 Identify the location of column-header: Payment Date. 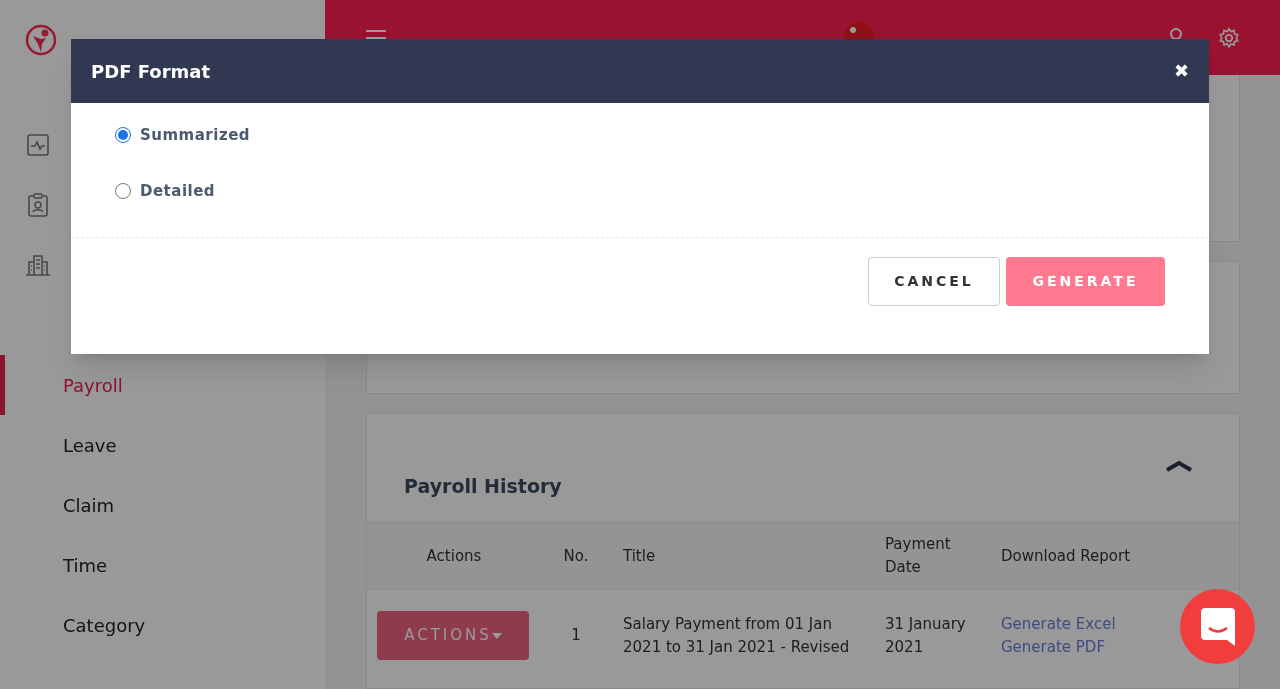
(918, 556).